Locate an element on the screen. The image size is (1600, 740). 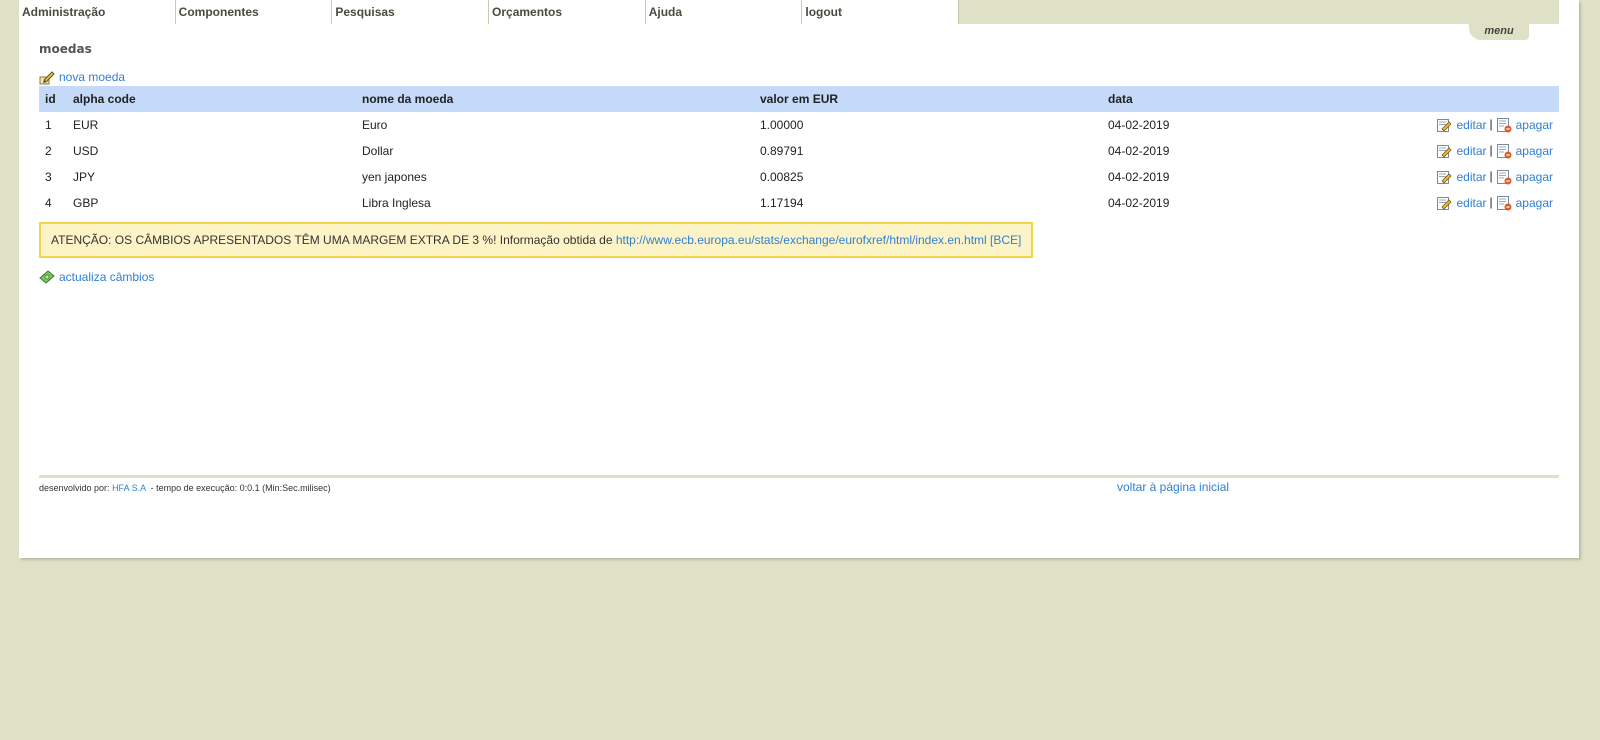
pencil-edit-icon is located at coordinates (47, 77).